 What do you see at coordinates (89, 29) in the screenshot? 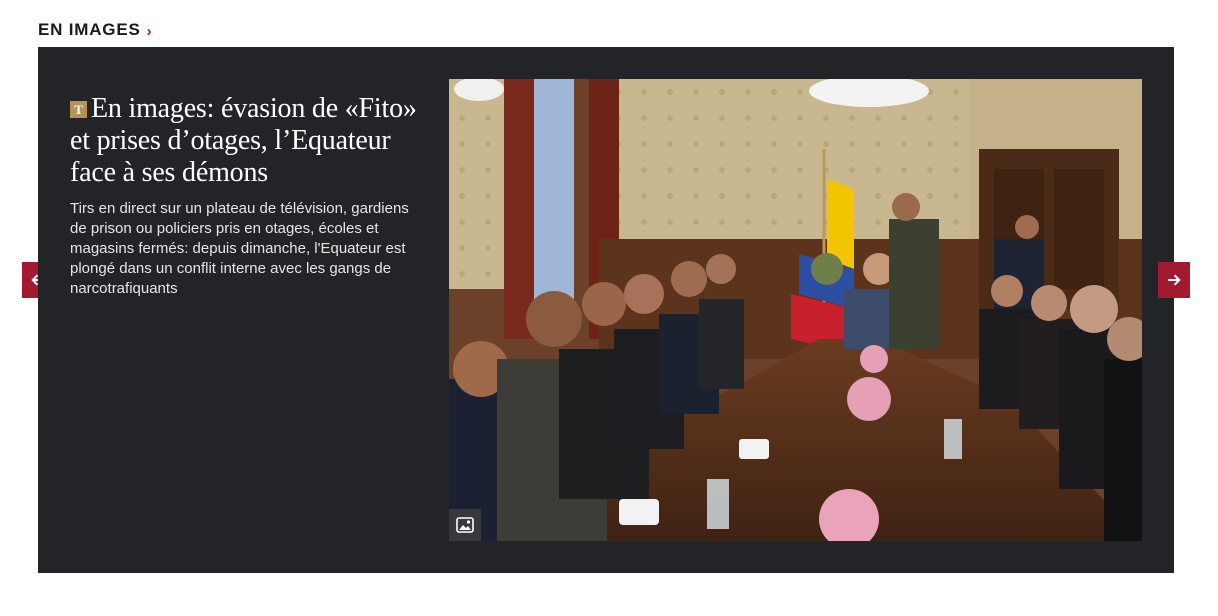
I see `section-title: EN IMAGES` at bounding box center [89, 29].